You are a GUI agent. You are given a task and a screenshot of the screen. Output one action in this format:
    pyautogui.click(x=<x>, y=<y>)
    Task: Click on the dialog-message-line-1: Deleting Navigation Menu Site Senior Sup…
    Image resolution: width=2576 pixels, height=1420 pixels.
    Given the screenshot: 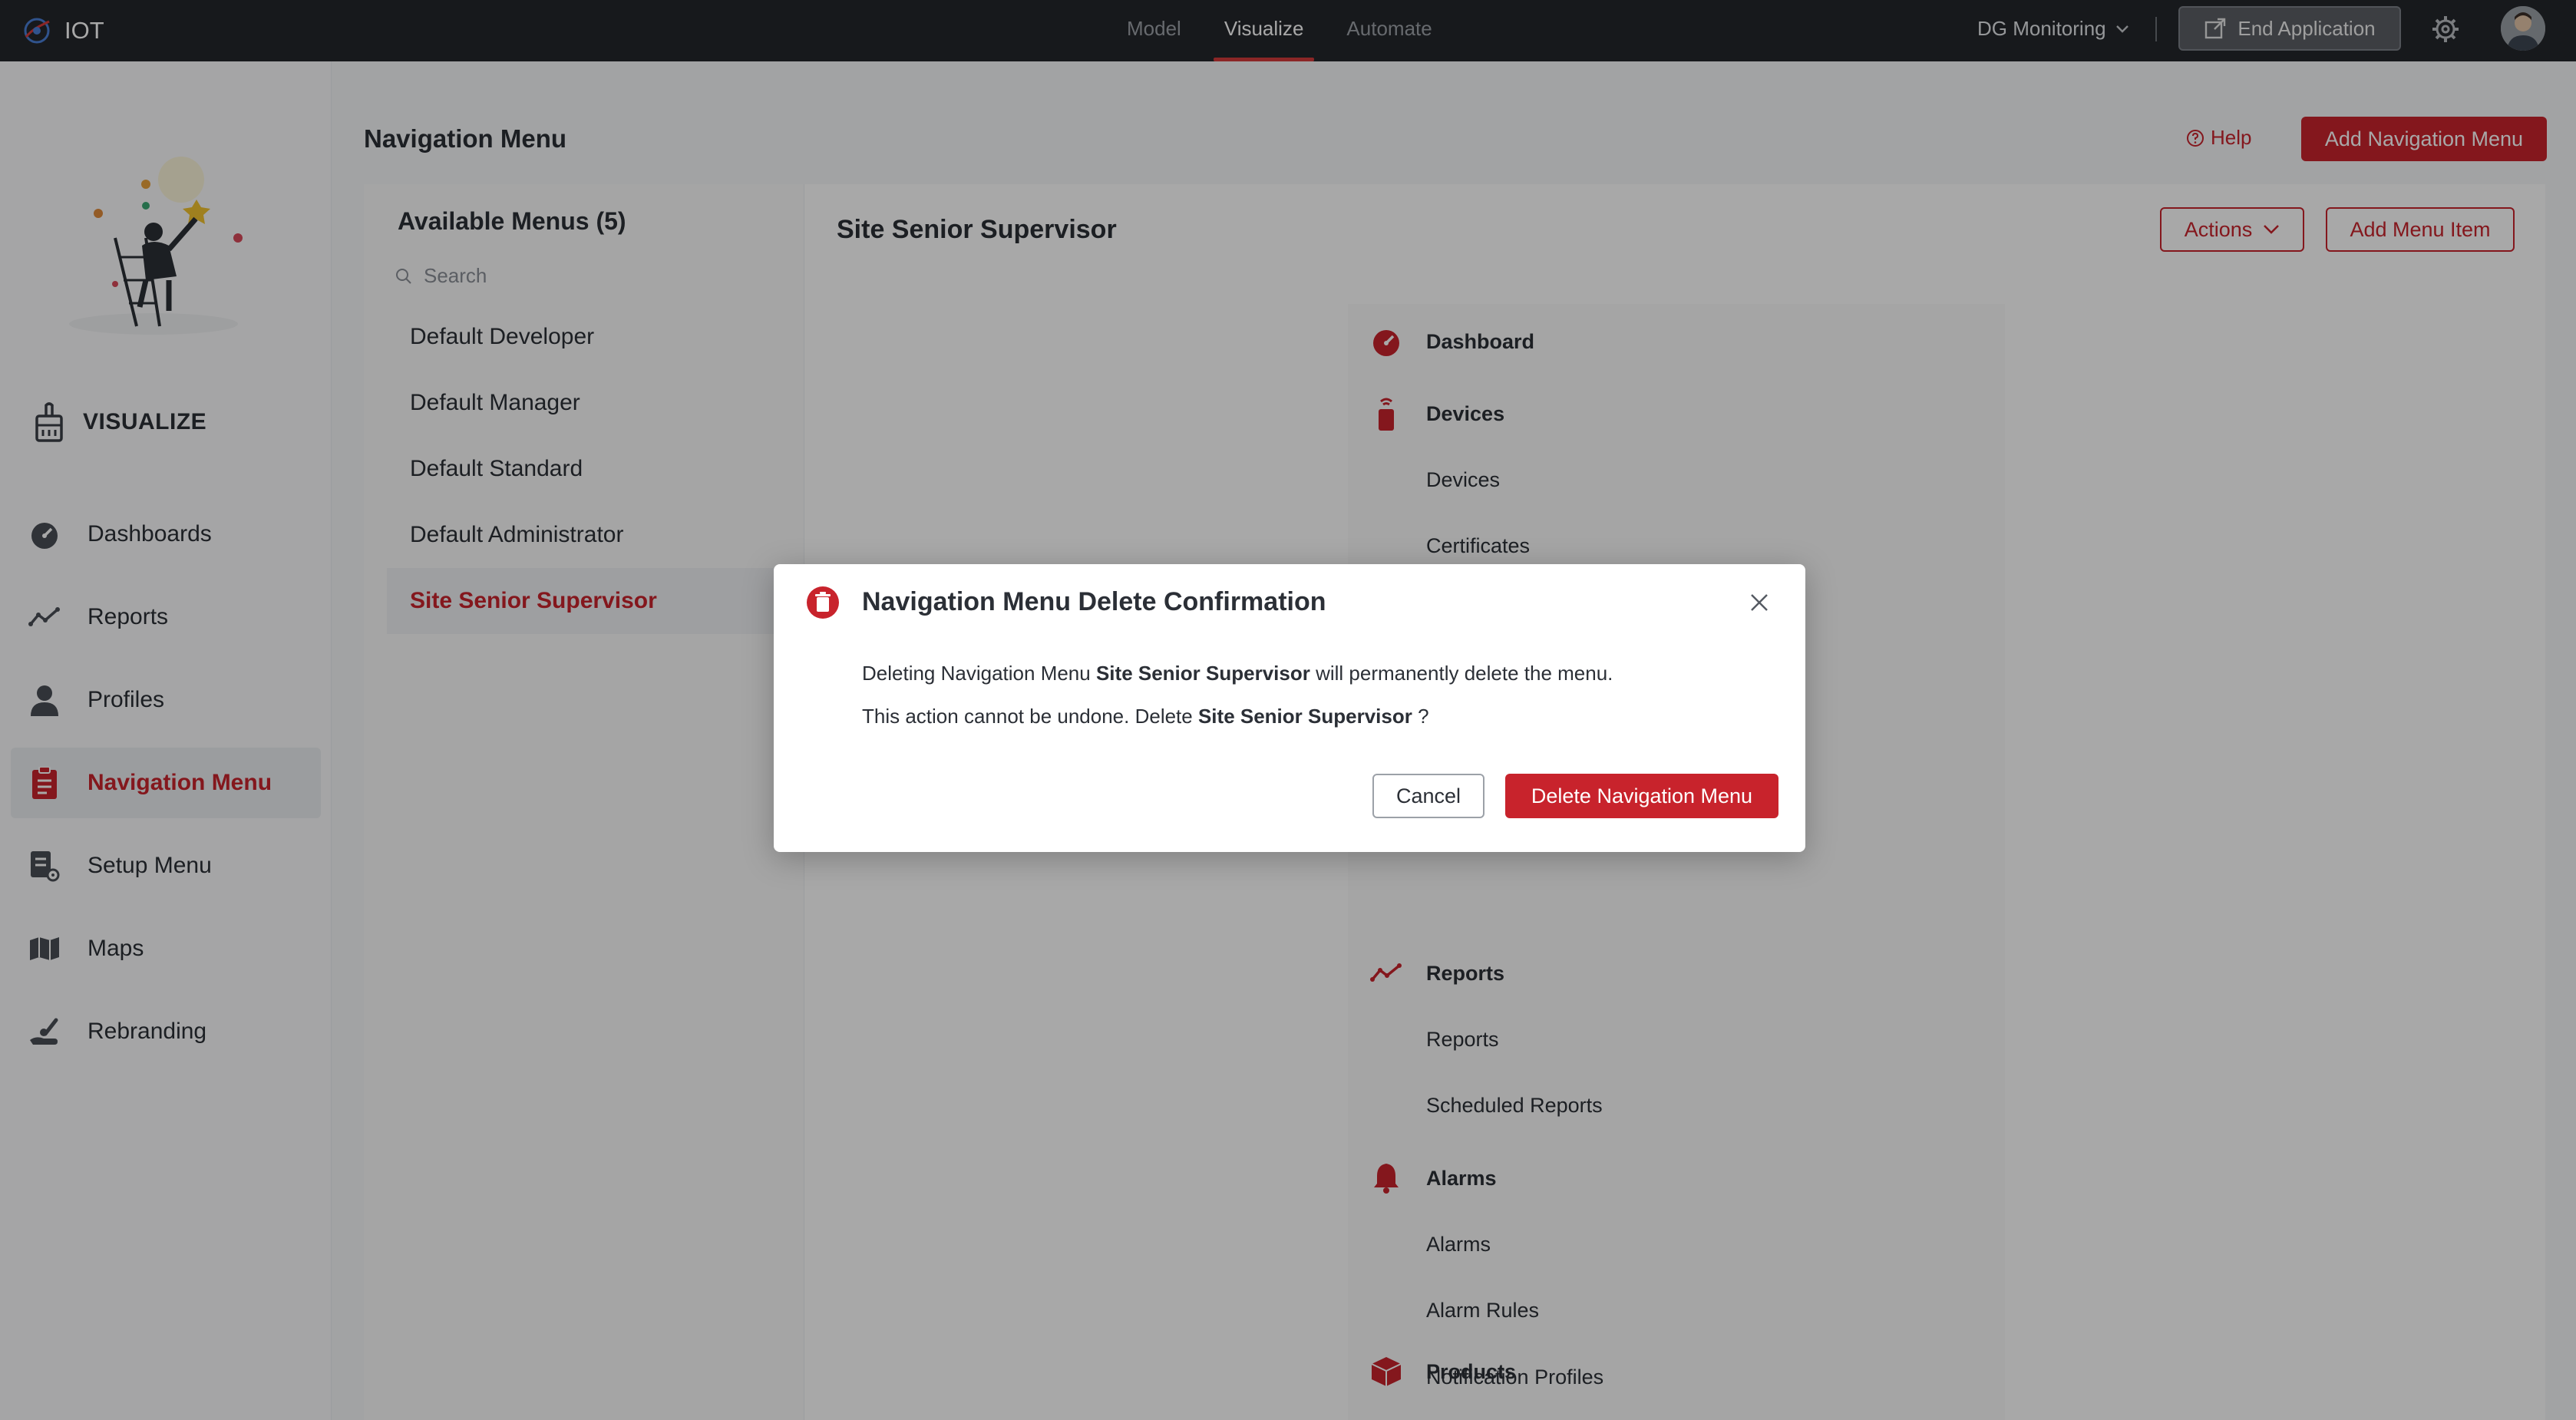 What is the action you would take?
    pyautogui.click(x=1237, y=674)
    